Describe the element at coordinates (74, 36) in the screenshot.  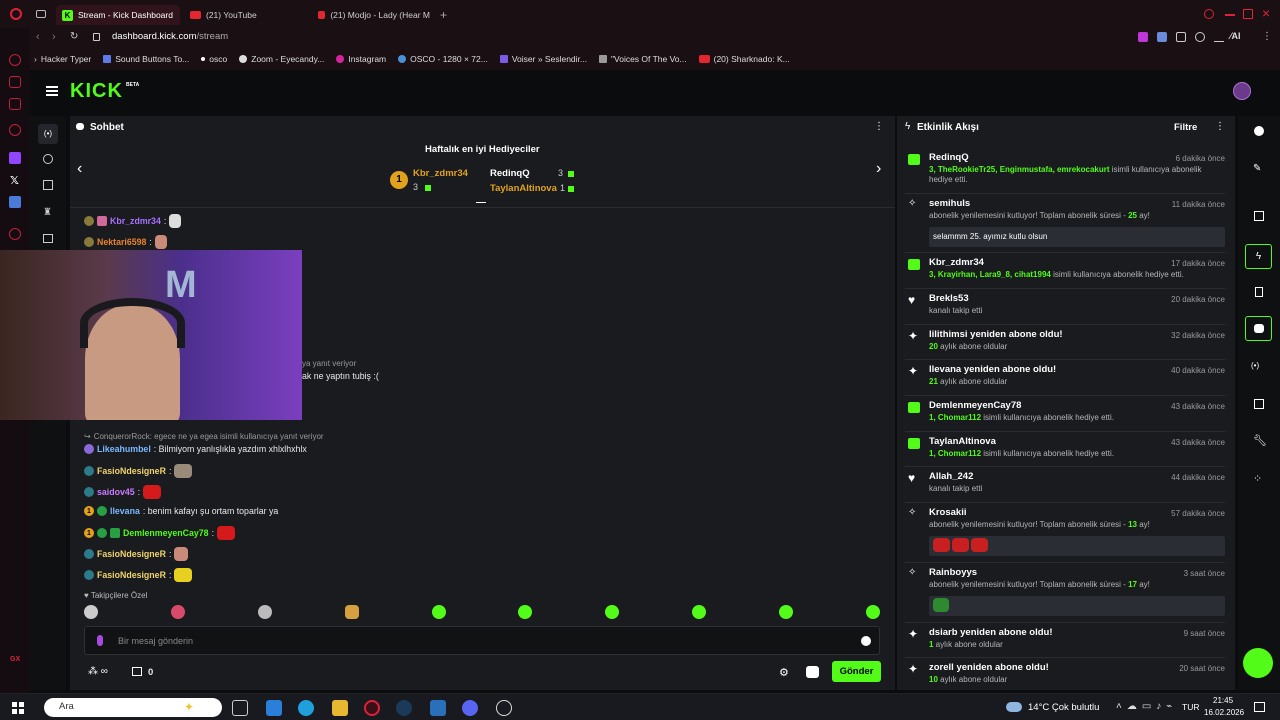
I see `reload-icon: ↻` at that location.